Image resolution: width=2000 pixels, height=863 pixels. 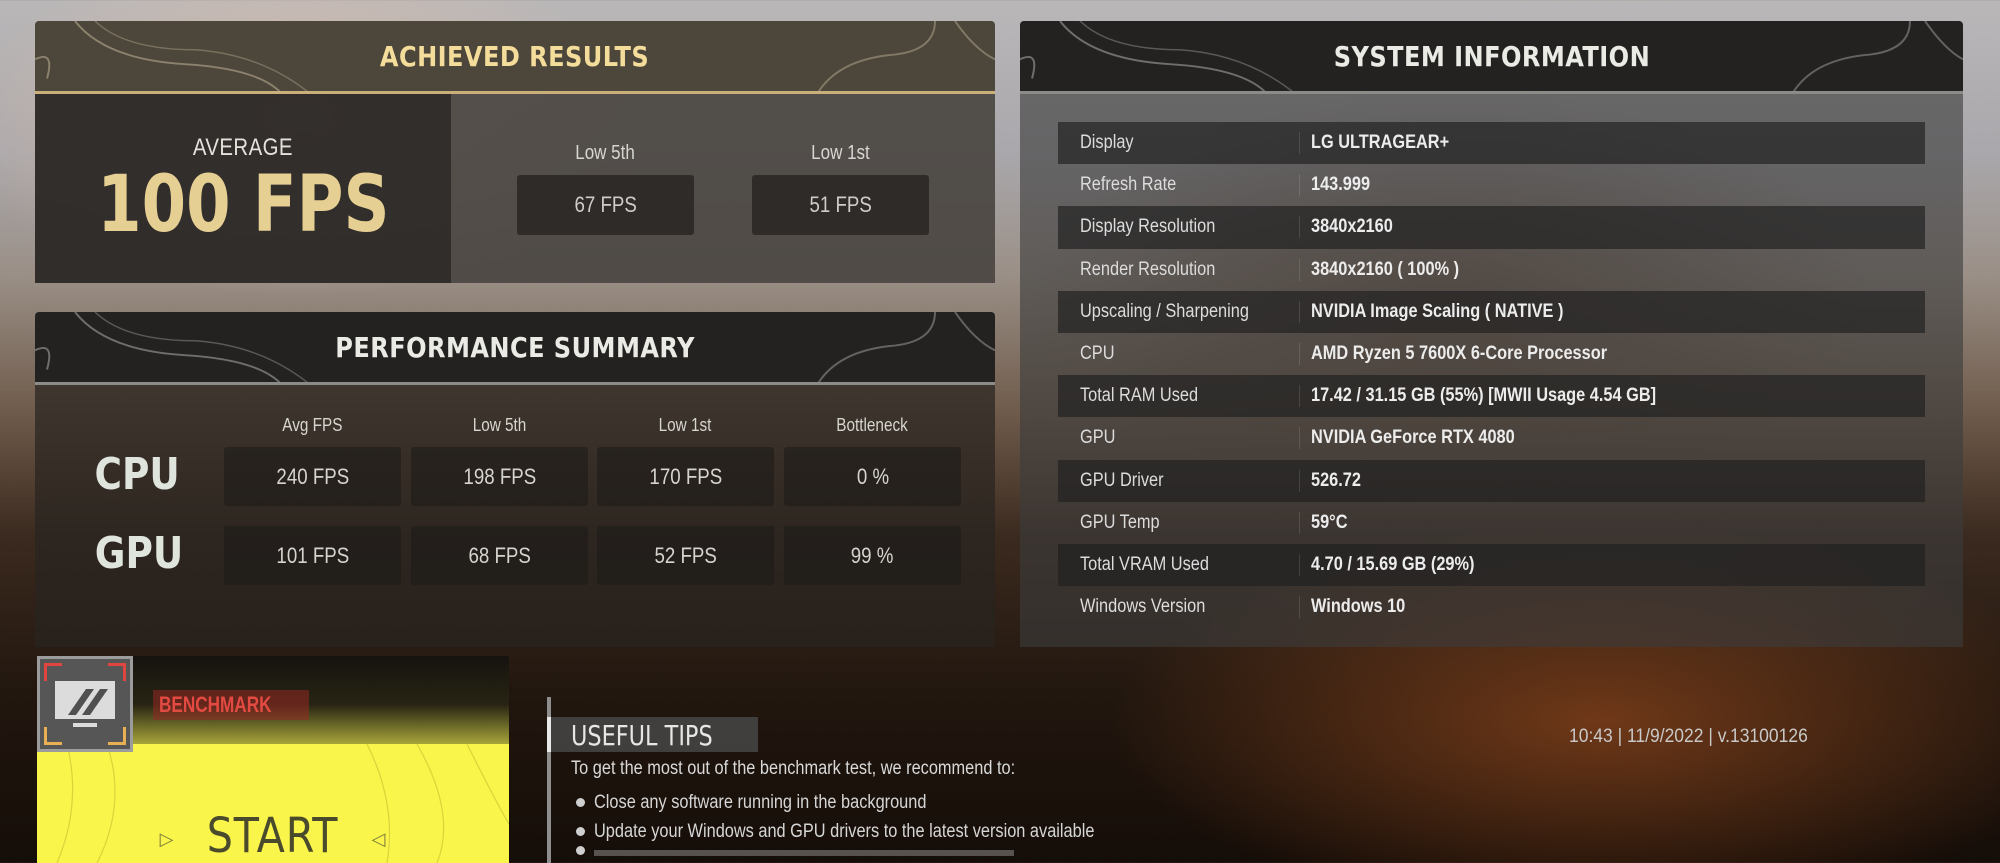 I want to click on system-information-header: SYSTEM INFORMATION, so click(x=1491, y=57).